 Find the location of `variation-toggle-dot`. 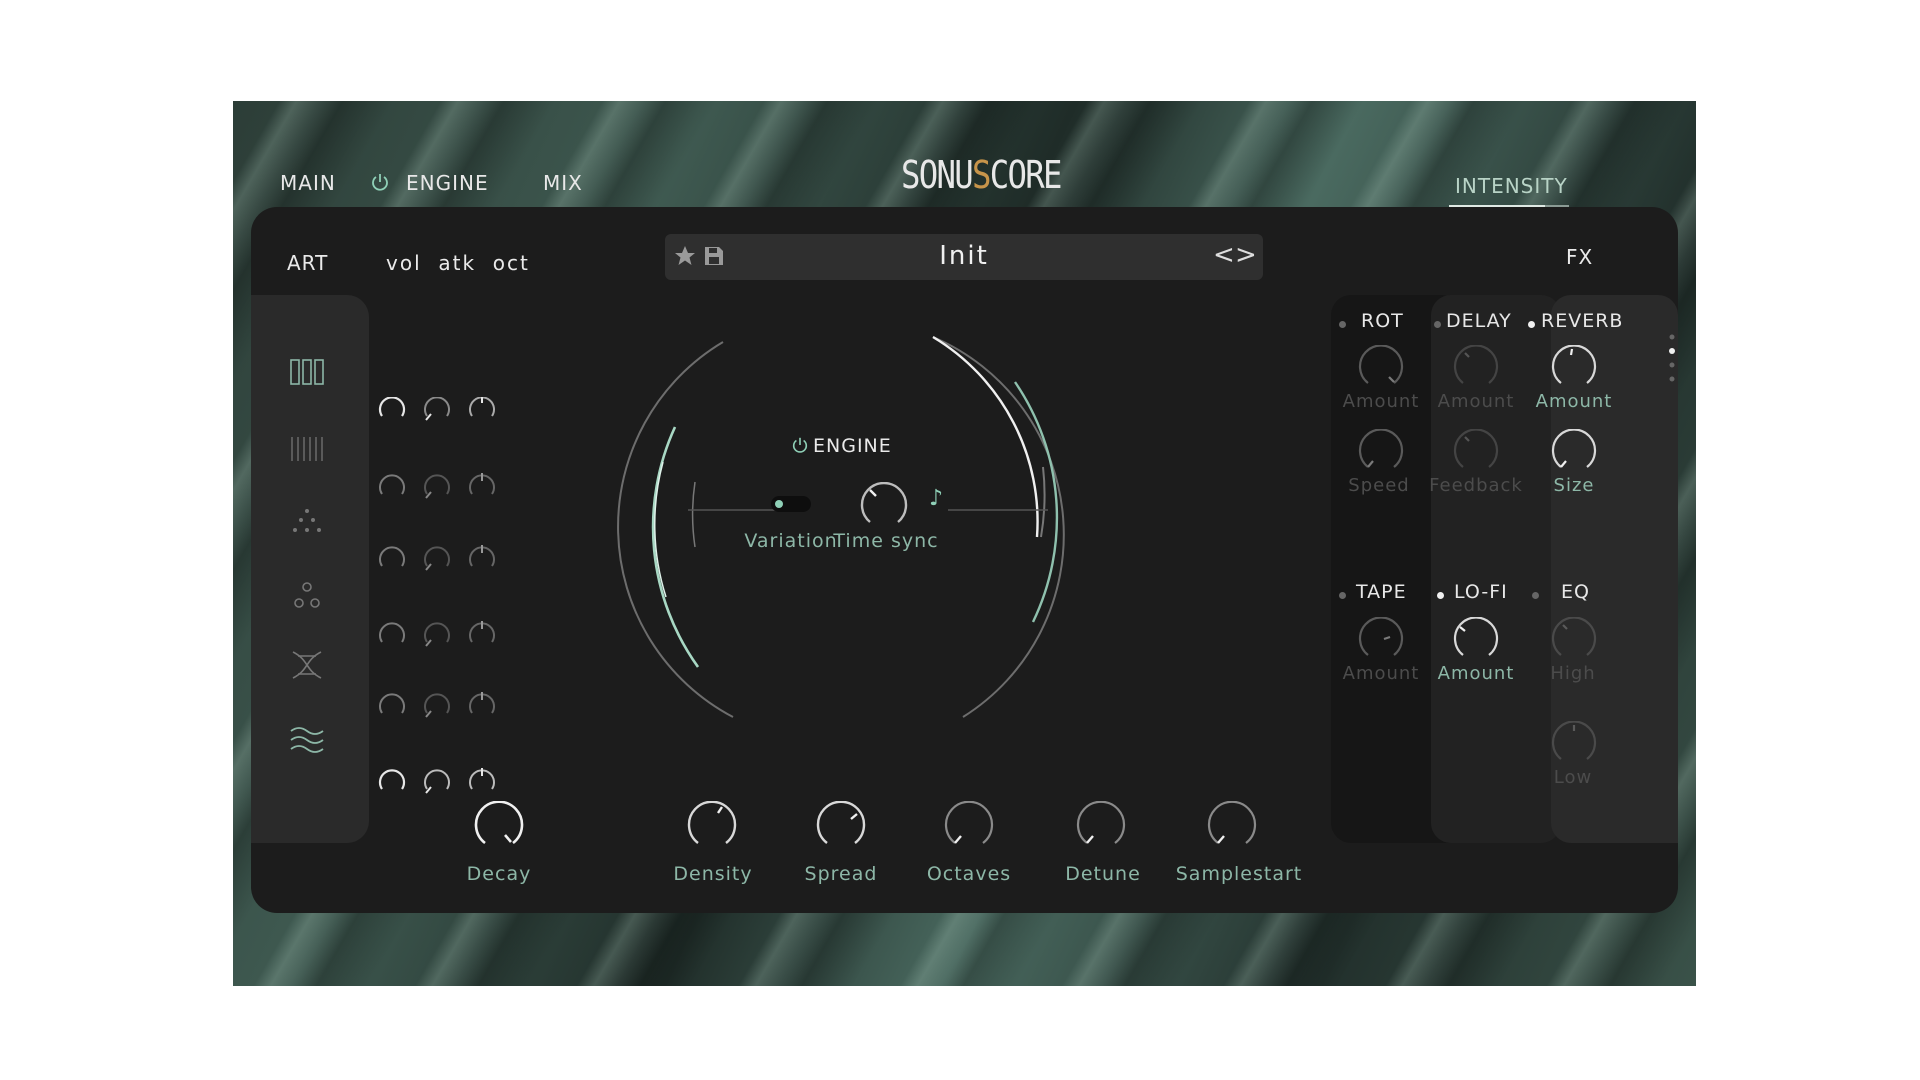

variation-toggle-dot is located at coordinates (779, 504).